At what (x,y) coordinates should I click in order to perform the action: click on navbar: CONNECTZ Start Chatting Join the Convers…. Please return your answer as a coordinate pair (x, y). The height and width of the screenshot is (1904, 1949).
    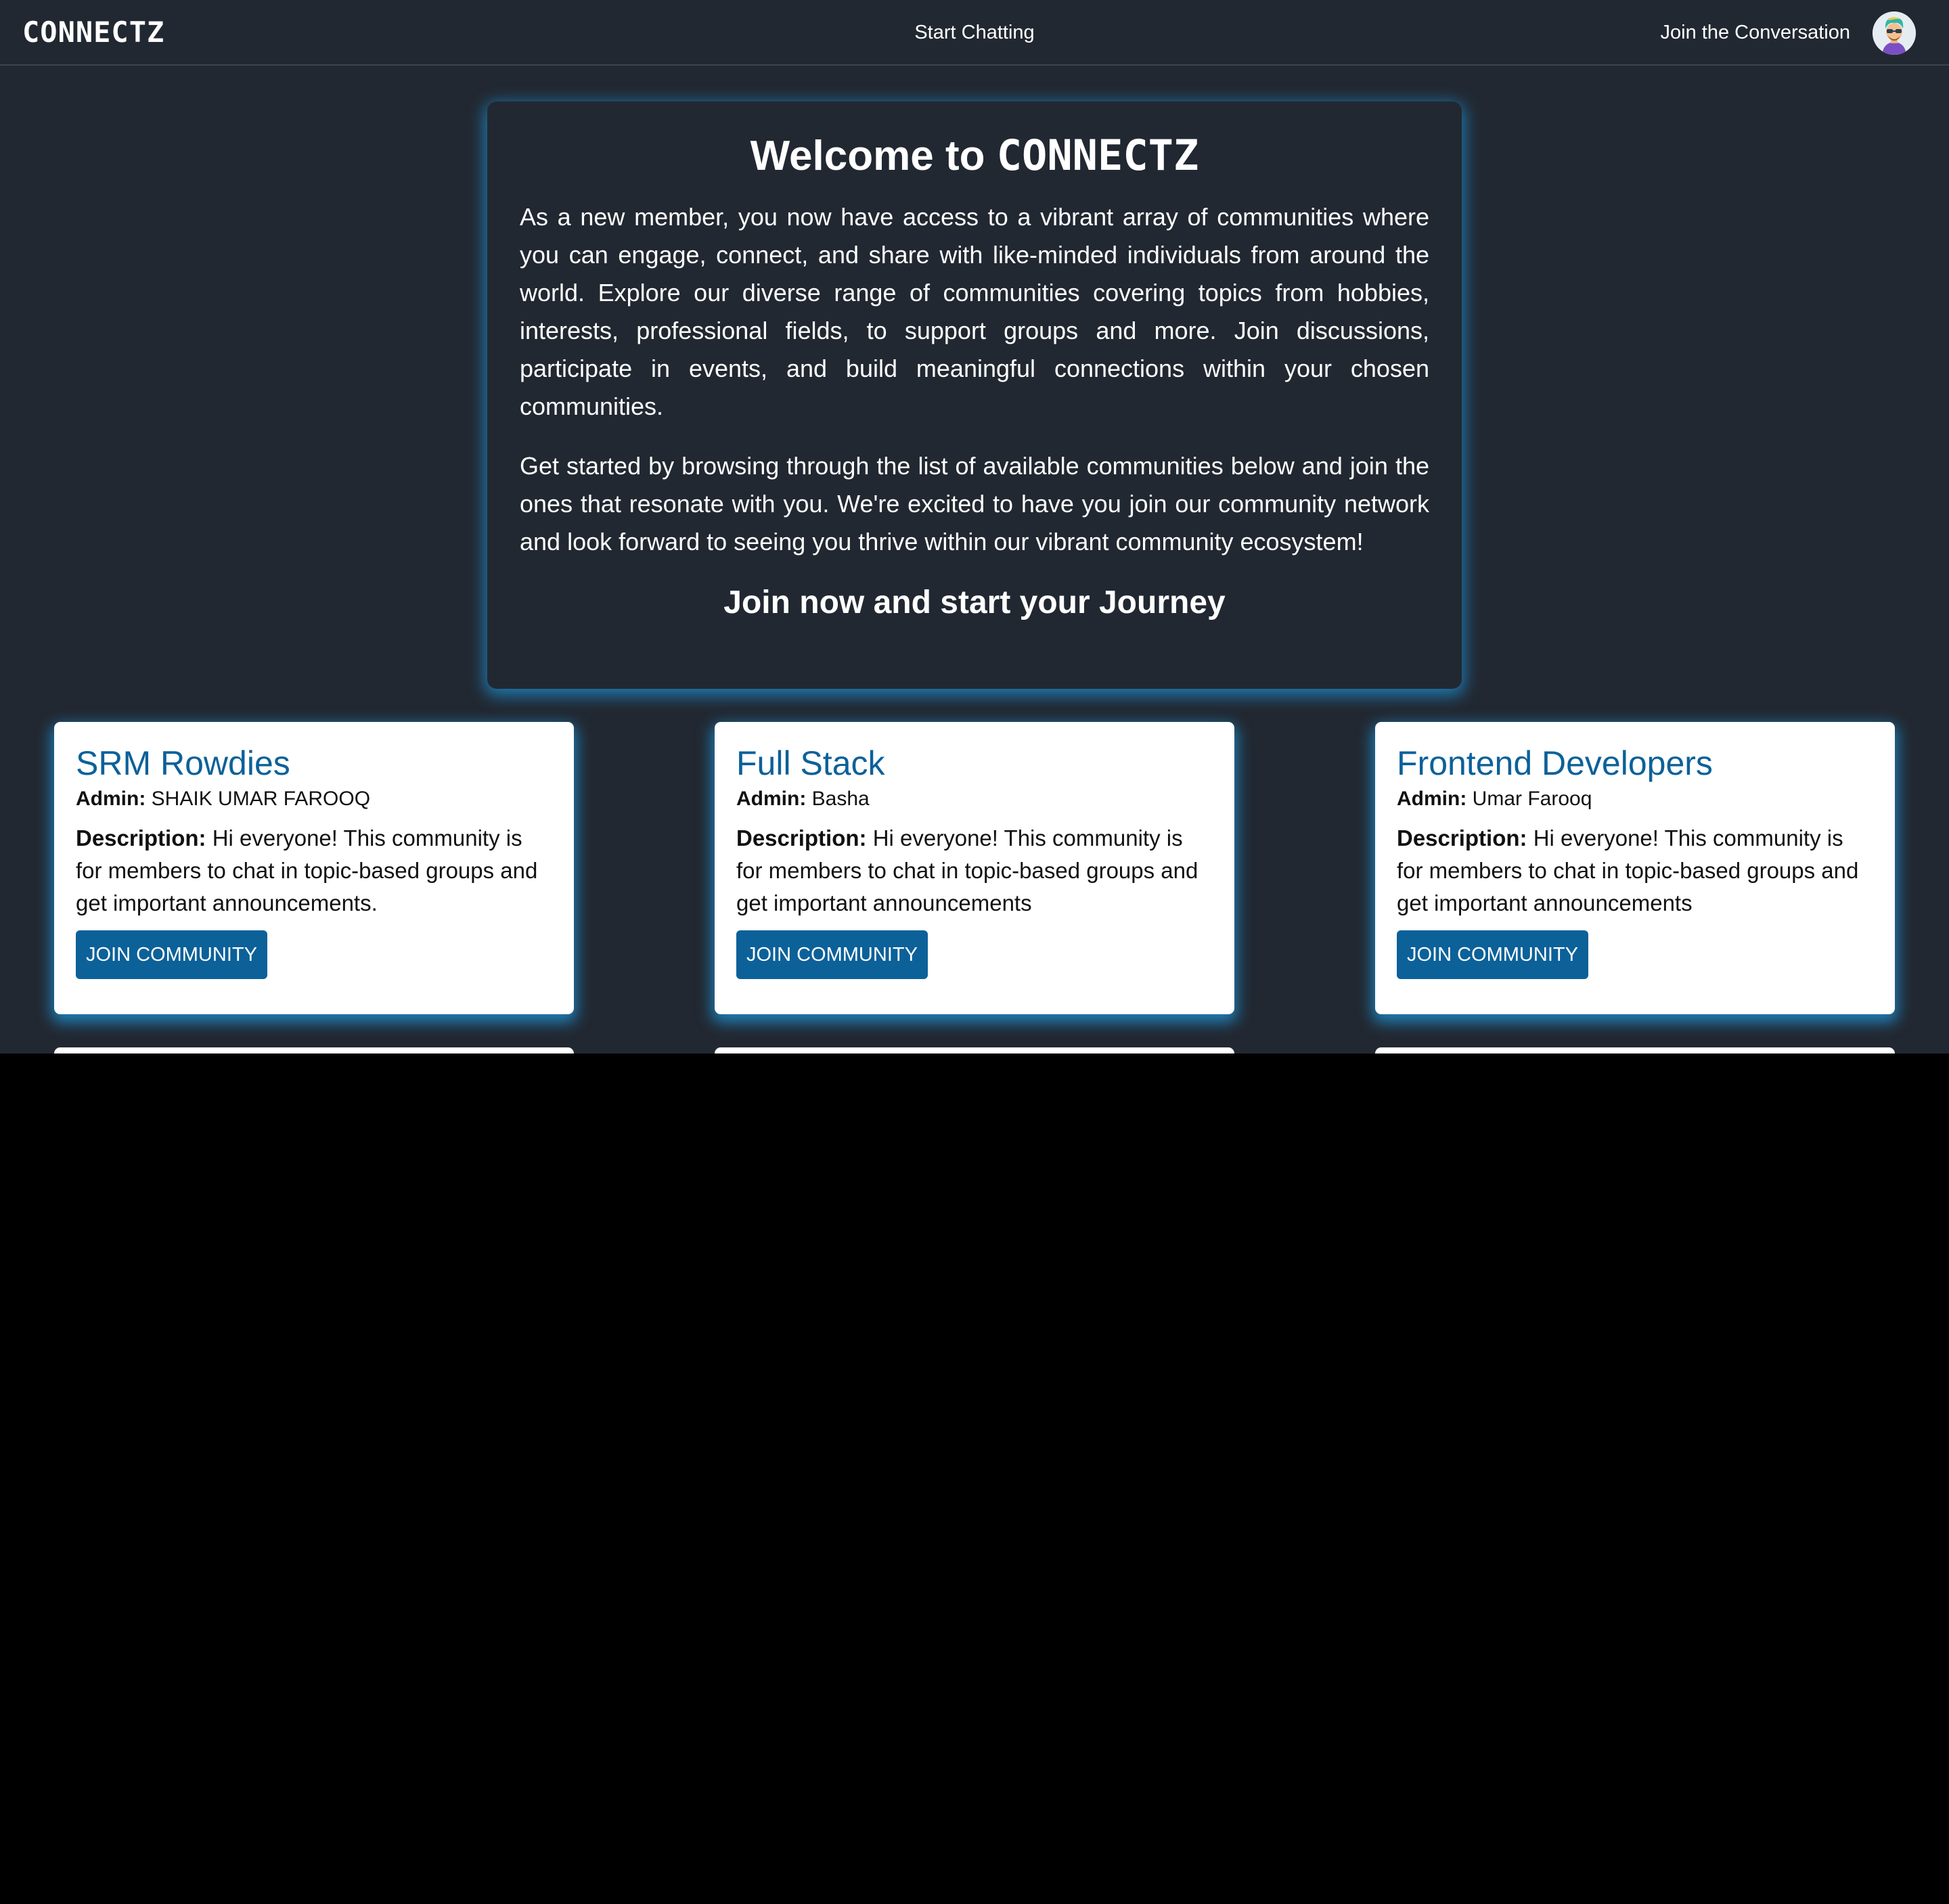
    Looking at the image, I should click on (974, 33).